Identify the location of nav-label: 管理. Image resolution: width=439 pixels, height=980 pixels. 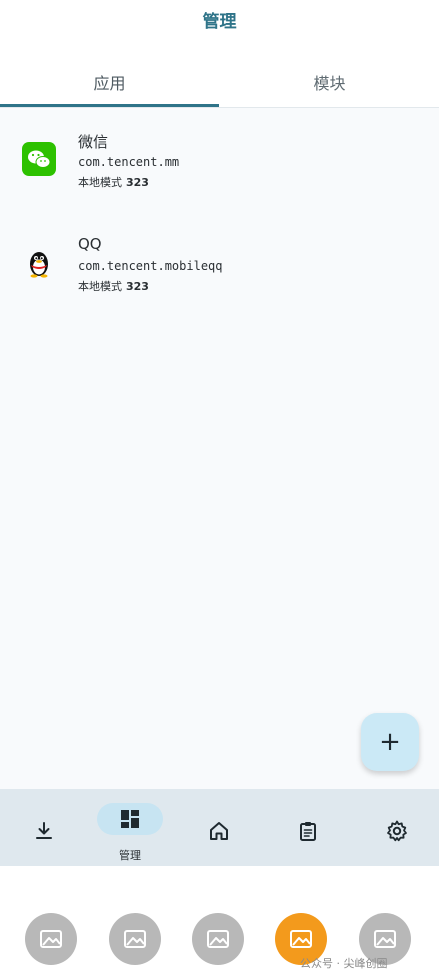
(130, 855).